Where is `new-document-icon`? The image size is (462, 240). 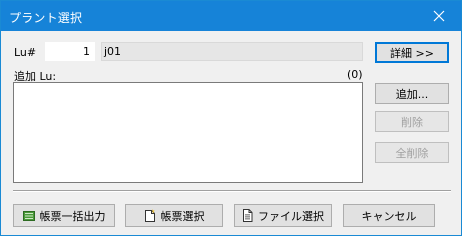
new-document-icon is located at coordinates (150, 215).